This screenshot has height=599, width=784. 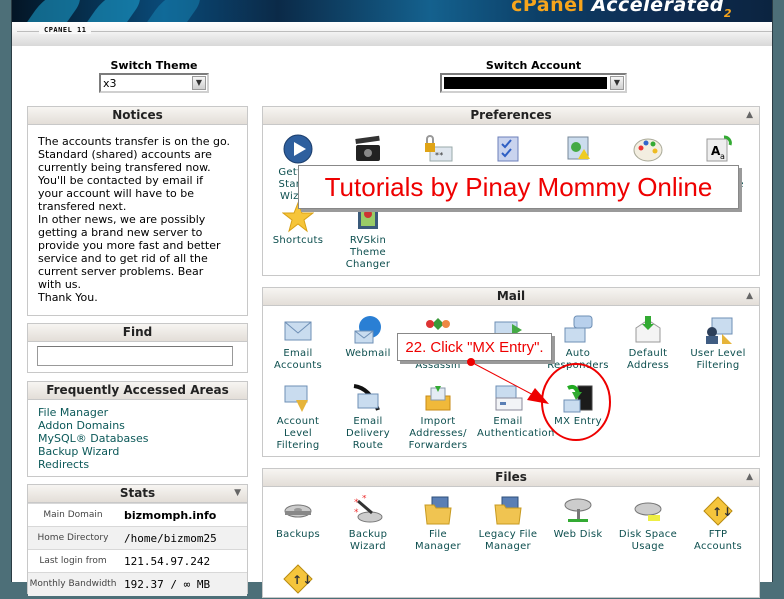 I want to click on switch-account-select: ▼, so click(x=533, y=83).